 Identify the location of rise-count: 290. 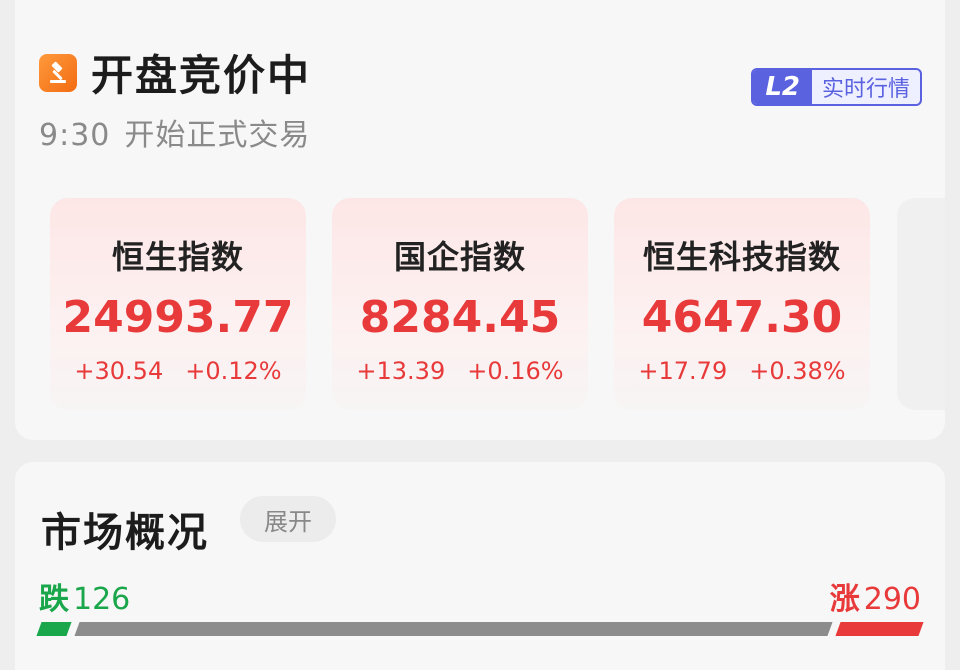
(892, 599).